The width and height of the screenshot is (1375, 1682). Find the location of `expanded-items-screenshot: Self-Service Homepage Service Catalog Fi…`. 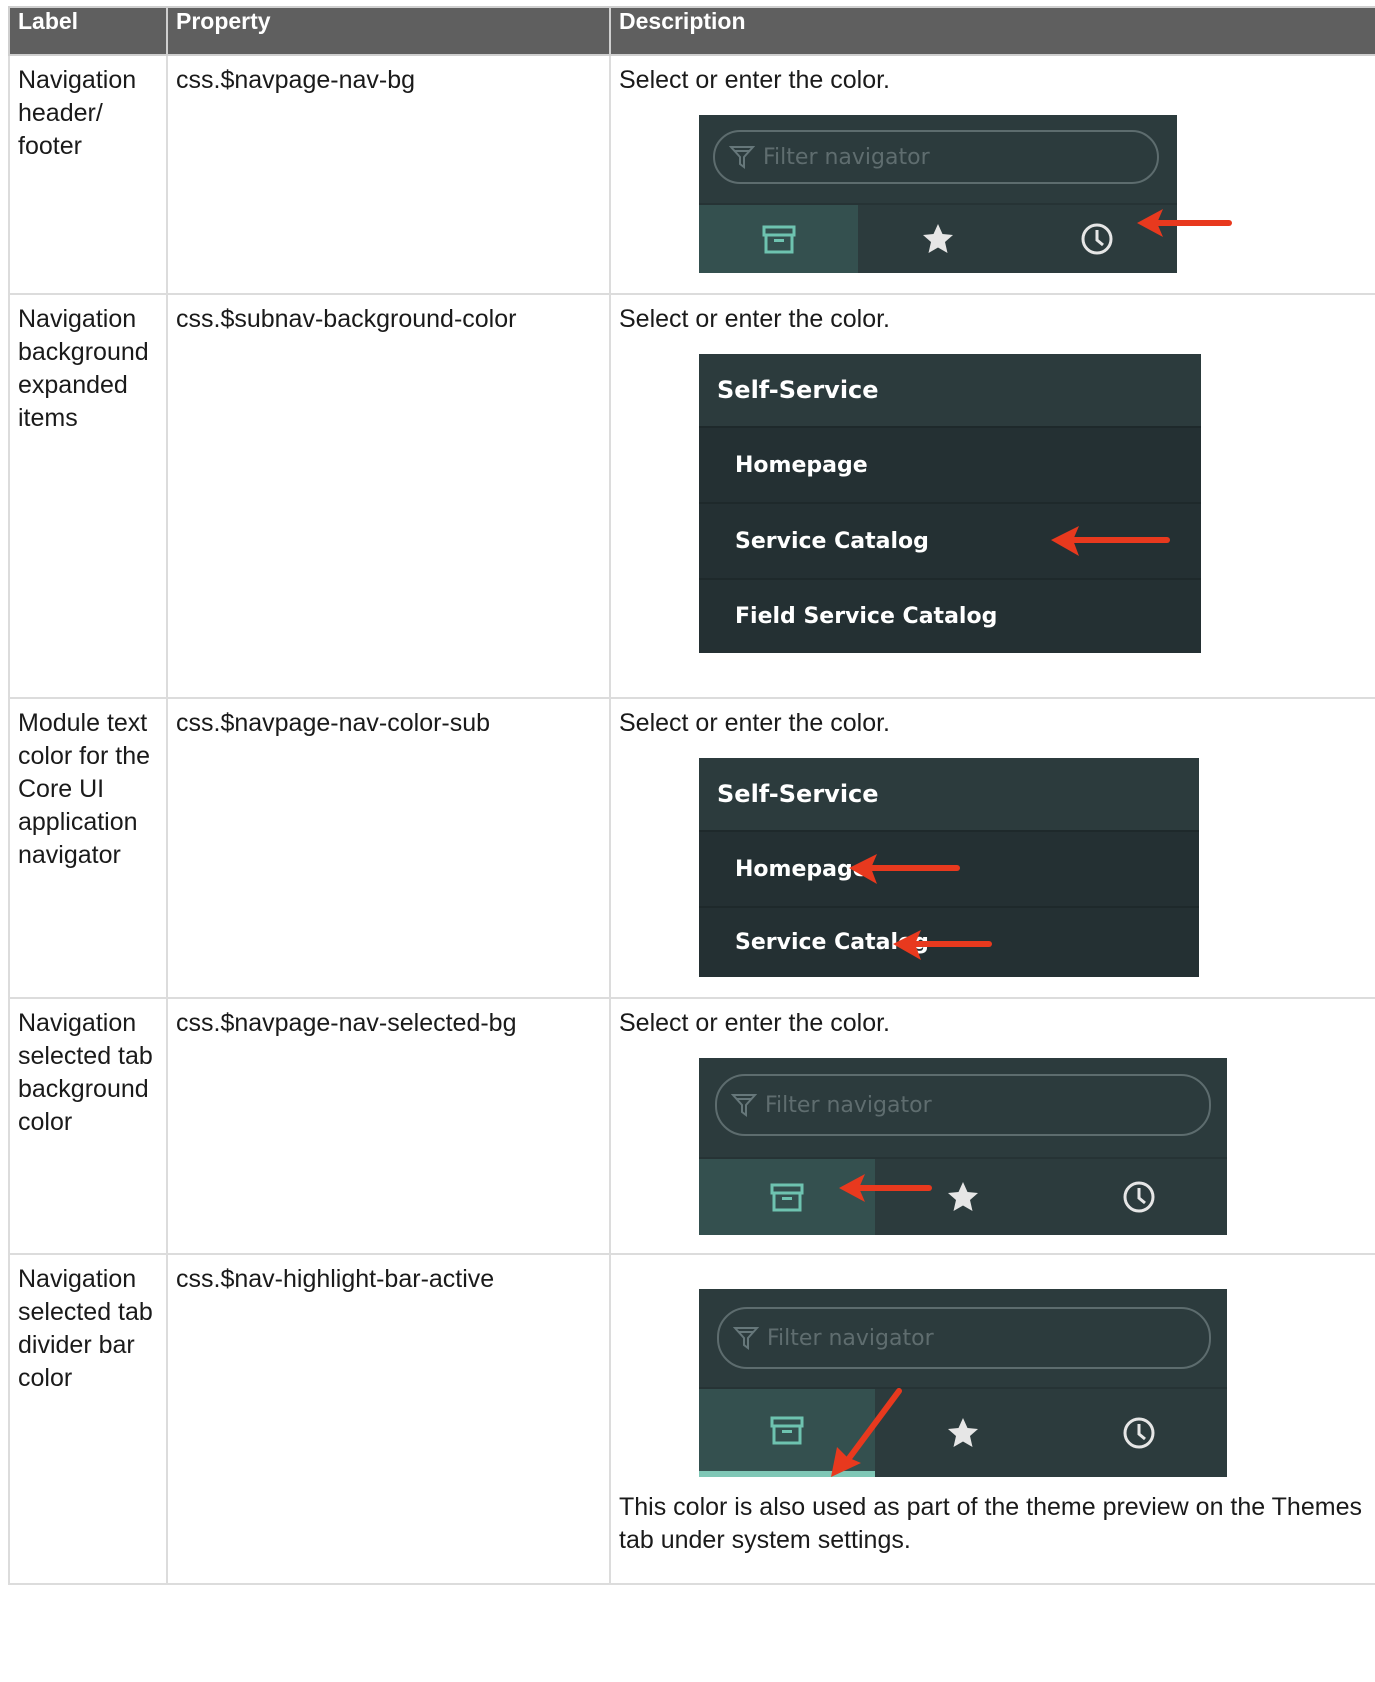

expanded-items-screenshot: Self-Service Homepage Service Catalog Fi… is located at coordinates (950, 504).